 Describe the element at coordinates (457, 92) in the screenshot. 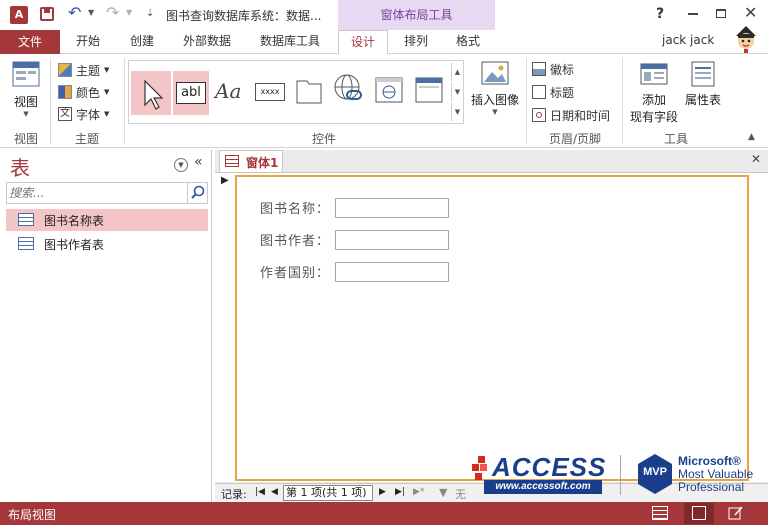

I see `gallery-scroll-down: ▼` at that location.